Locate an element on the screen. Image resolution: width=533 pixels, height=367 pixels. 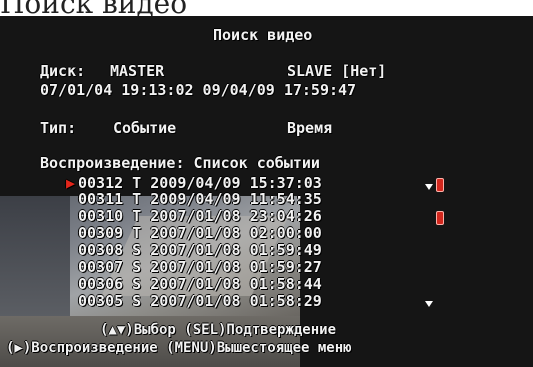
event-list-item: 00307 S 2007/01/08 01:59:27 is located at coordinates (200, 267).